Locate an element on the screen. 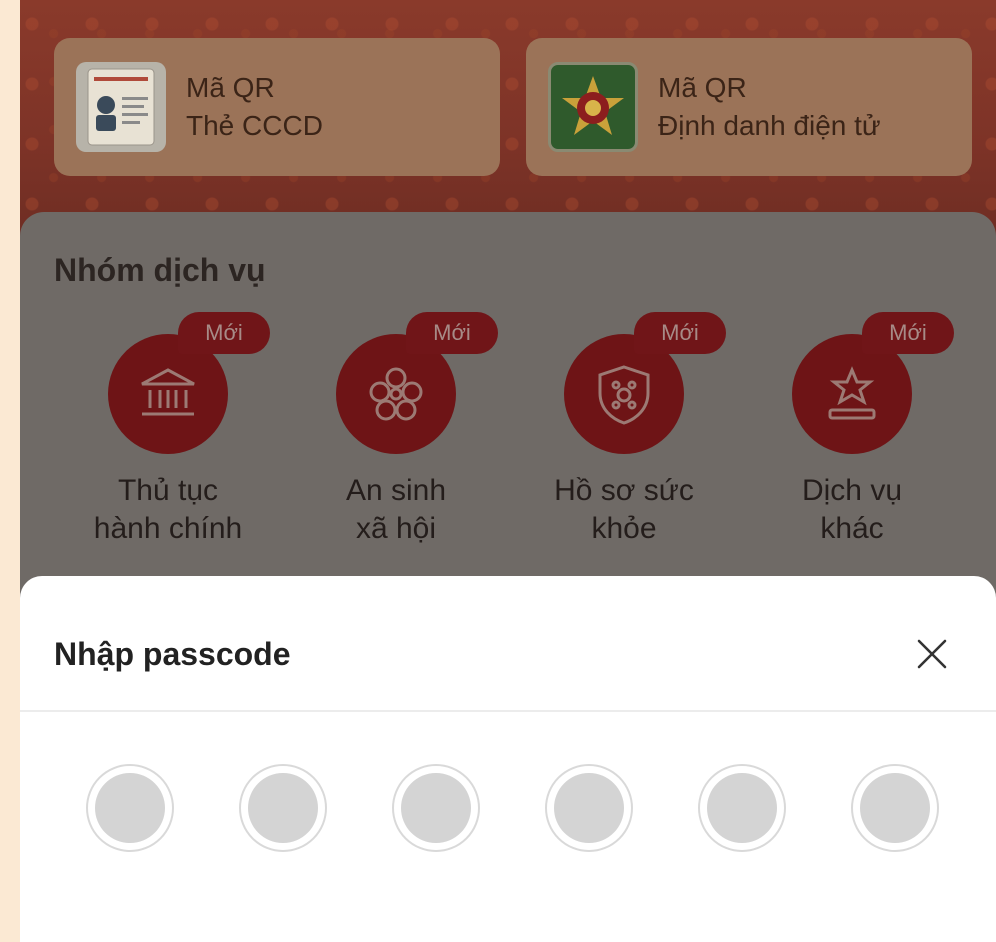  passcode-input is located at coordinates (518, 809).